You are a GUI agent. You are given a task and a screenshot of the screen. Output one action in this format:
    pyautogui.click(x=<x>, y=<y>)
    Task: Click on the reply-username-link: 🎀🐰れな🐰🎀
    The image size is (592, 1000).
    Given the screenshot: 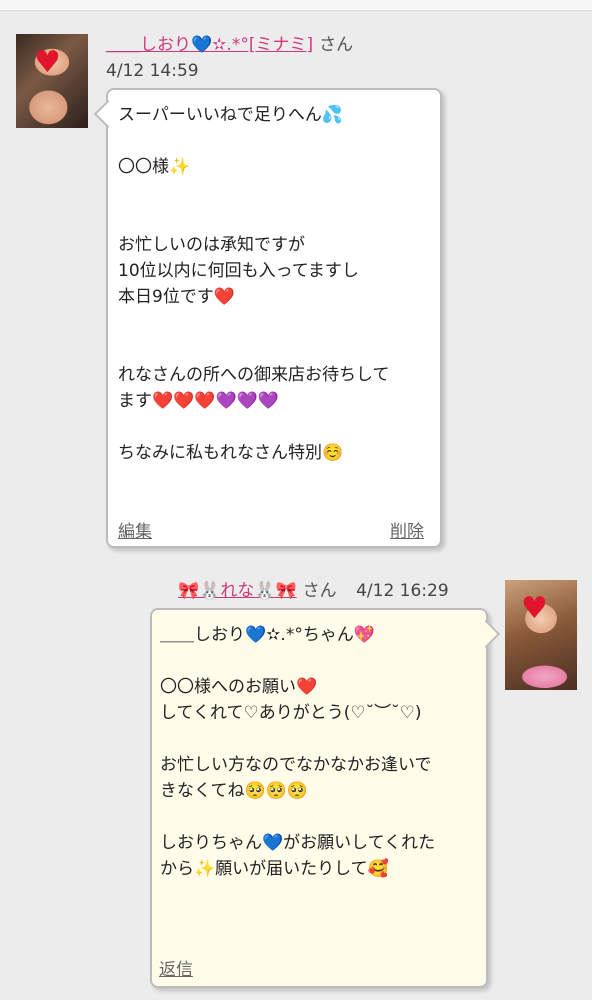 What is the action you would take?
    pyautogui.click(x=237, y=591)
    